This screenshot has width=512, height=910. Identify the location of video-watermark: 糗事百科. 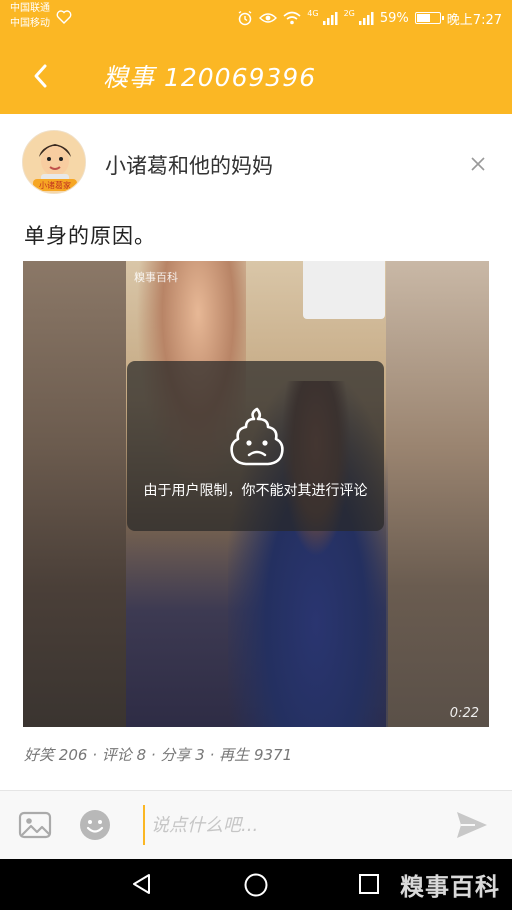
(156, 277).